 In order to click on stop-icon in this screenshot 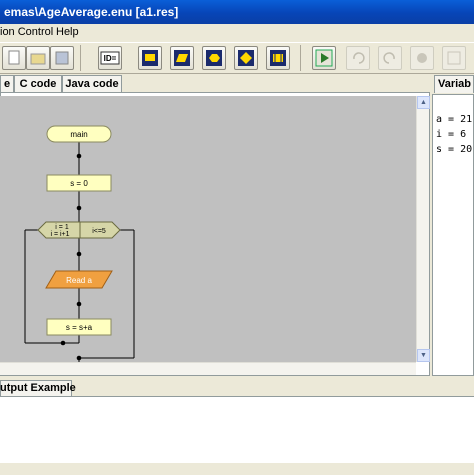, I will do `click(422, 58)`.